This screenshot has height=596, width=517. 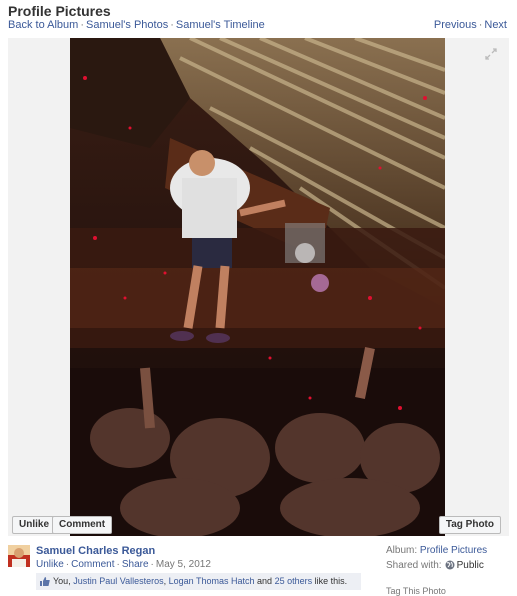 I want to click on unlike-link: Unlike, so click(x=50, y=564).